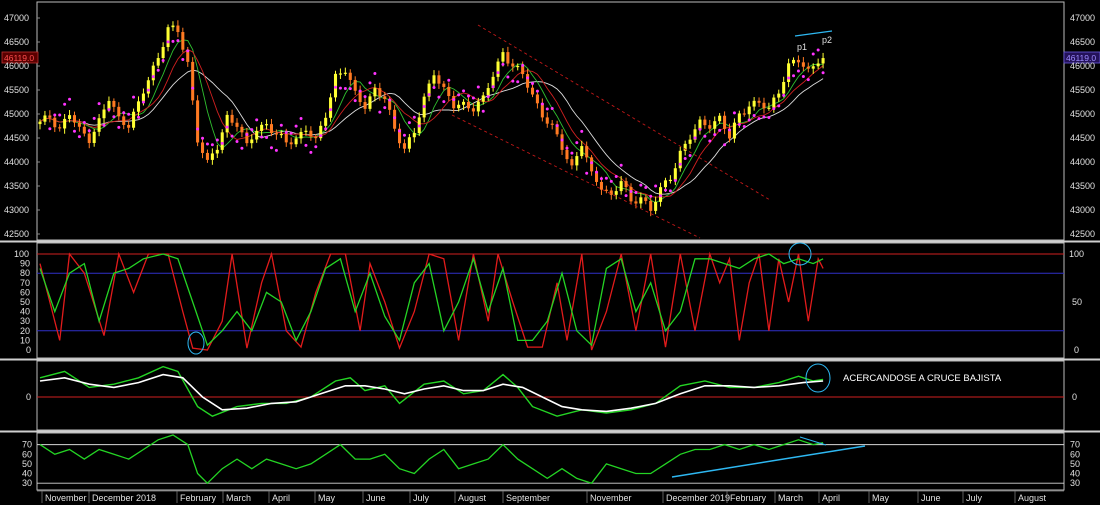  Describe the element at coordinates (25, 283) in the screenshot. I see `stochastic-y-tick-left: 70` at that location.